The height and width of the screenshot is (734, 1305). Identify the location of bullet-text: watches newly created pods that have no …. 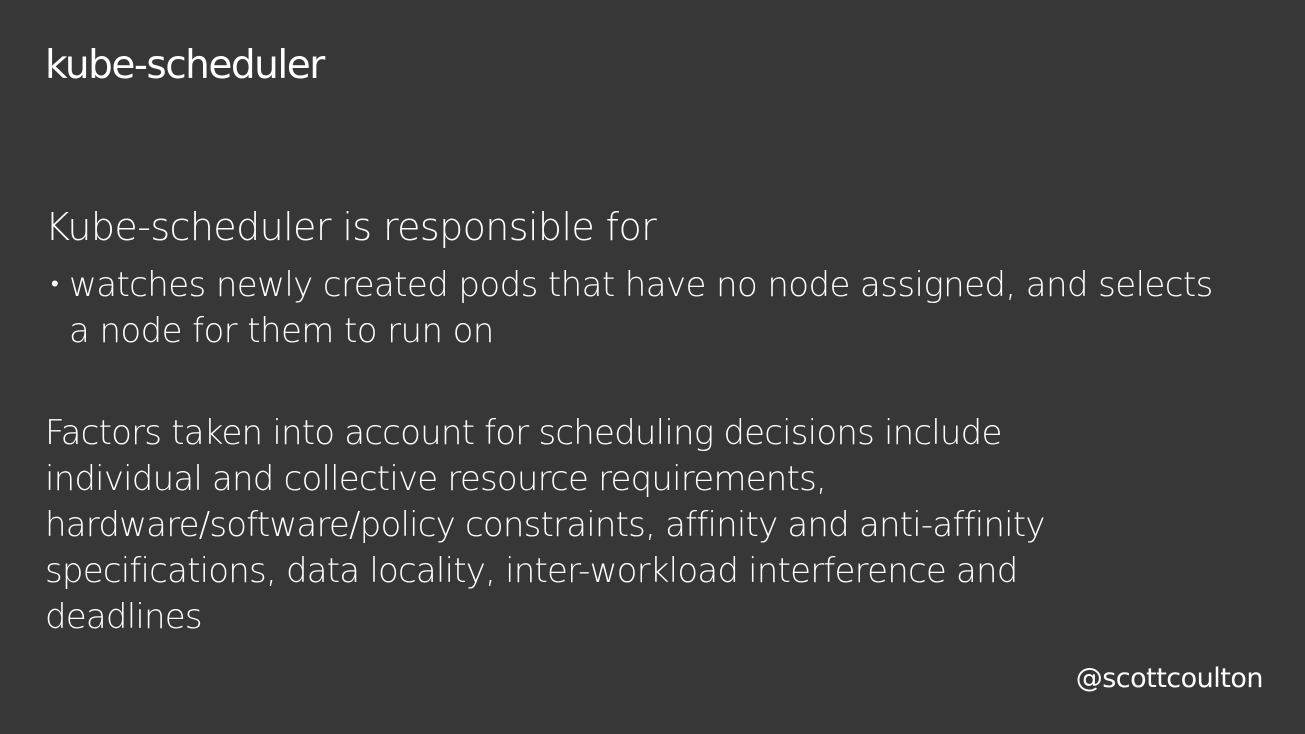
(641, 308).